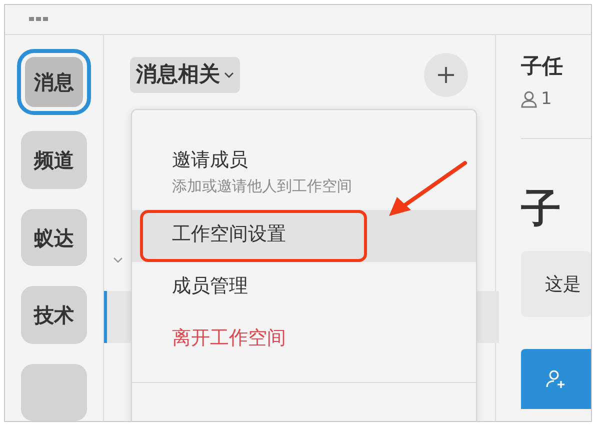  I want to click on channel-dropdown: 消息相关, so click(185, 75).